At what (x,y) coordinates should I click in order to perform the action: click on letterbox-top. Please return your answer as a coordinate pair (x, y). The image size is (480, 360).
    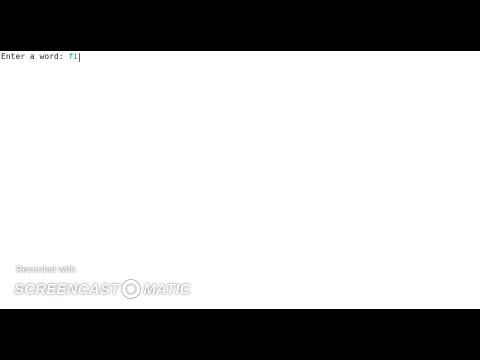
    Looking at the image, I should click on (240, 25).